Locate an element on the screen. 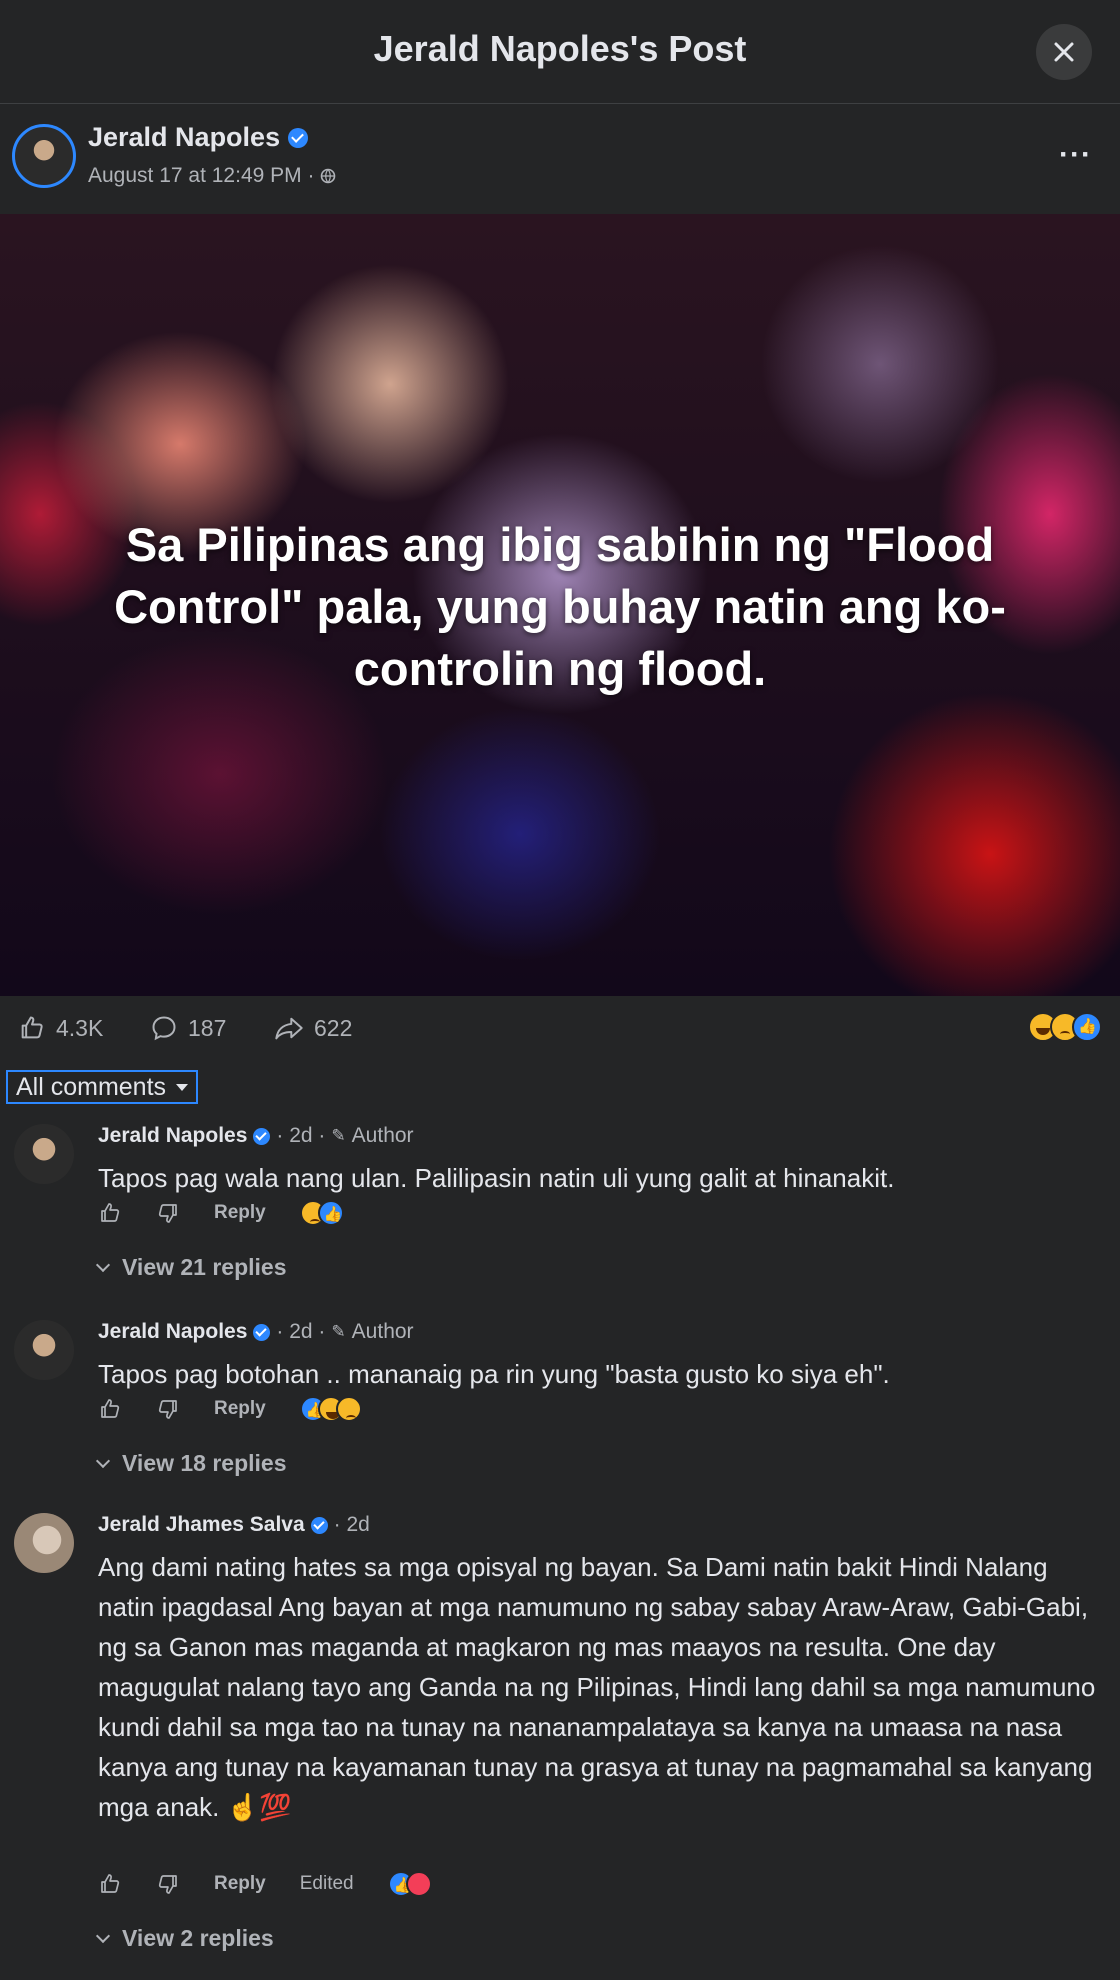 The image size is (1120, 1980). globe-icon is located at coordinates (328, 176).